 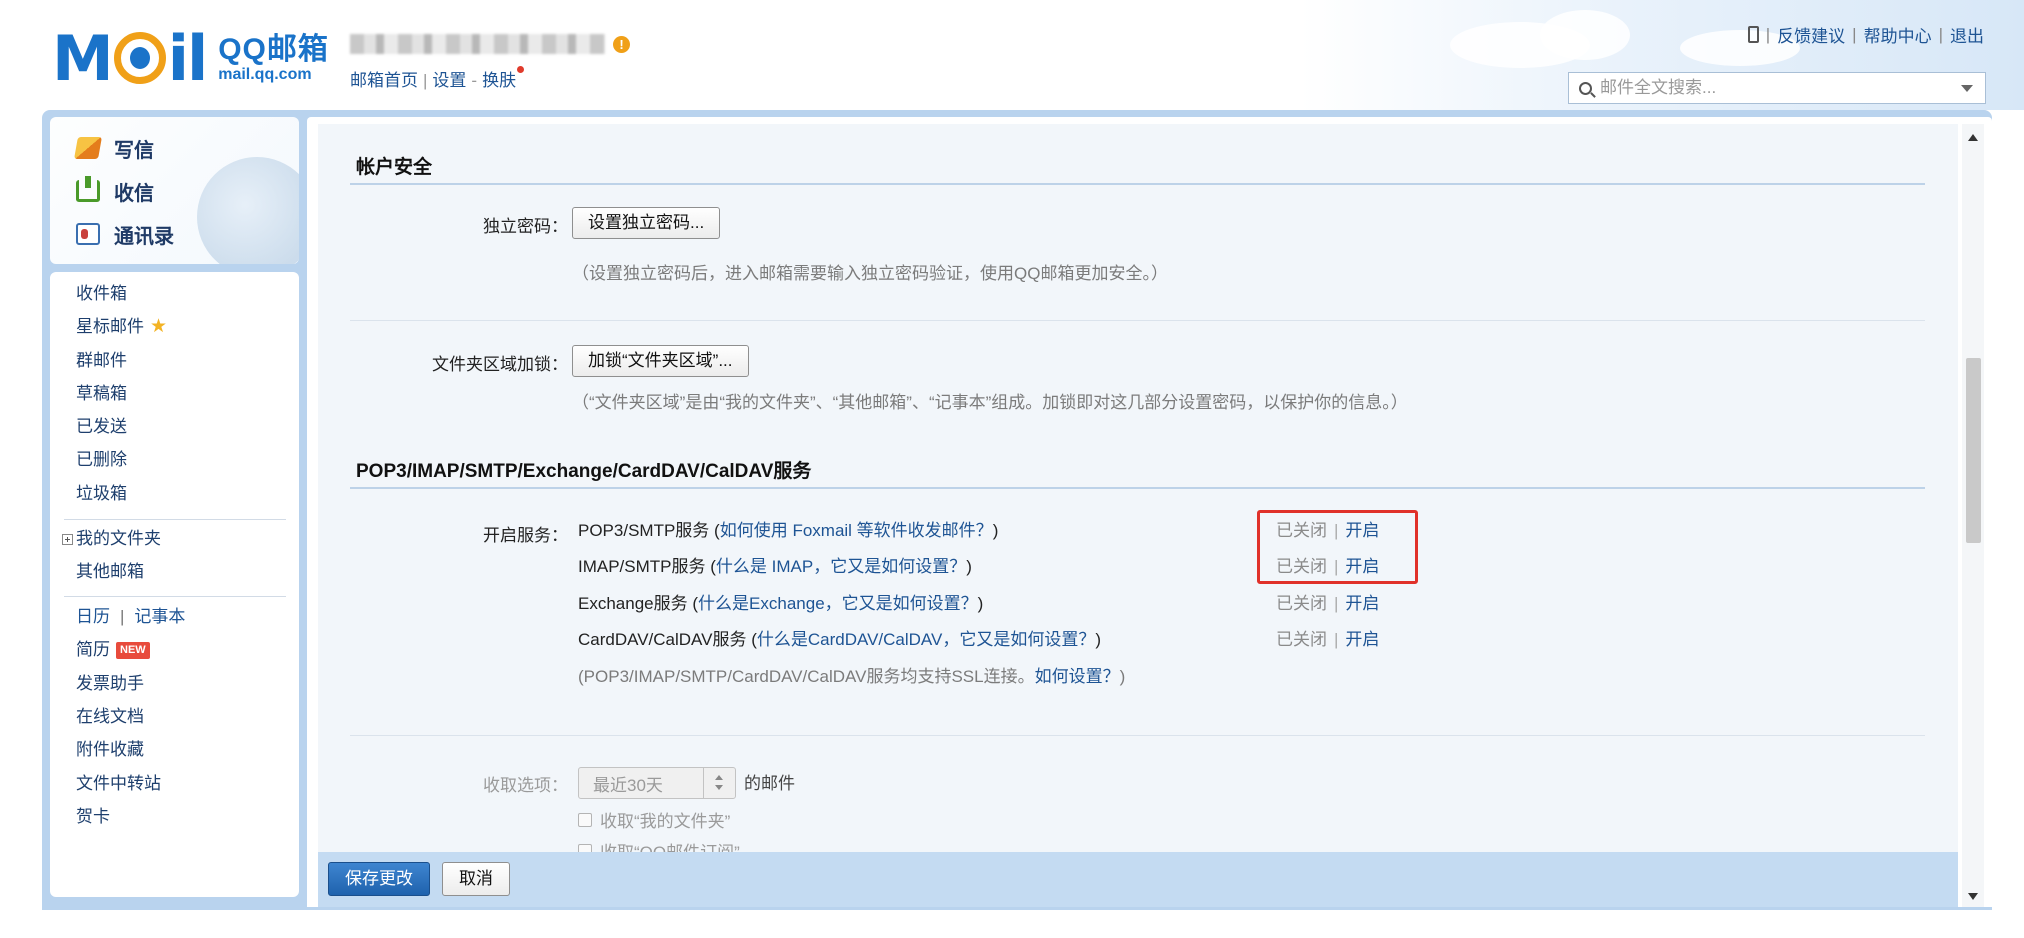 I want to click on services-title: POP3/IMAP/SMTP/Exchange/CardDAV/CalDAV服务, so click(x=584, y=471).